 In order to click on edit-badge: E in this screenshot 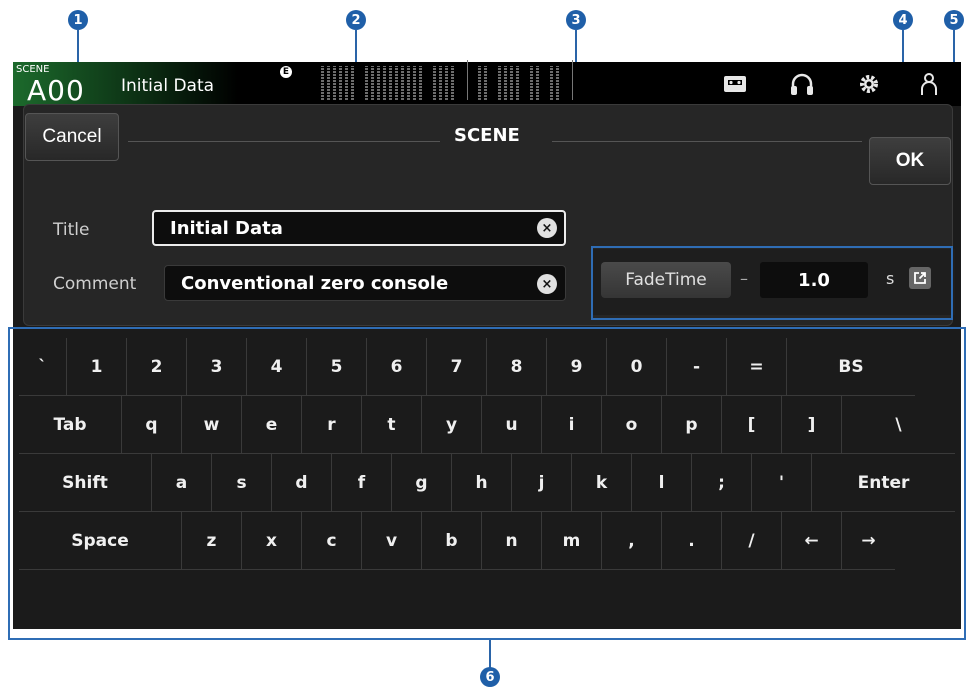, I will do `click(286, 72)`.